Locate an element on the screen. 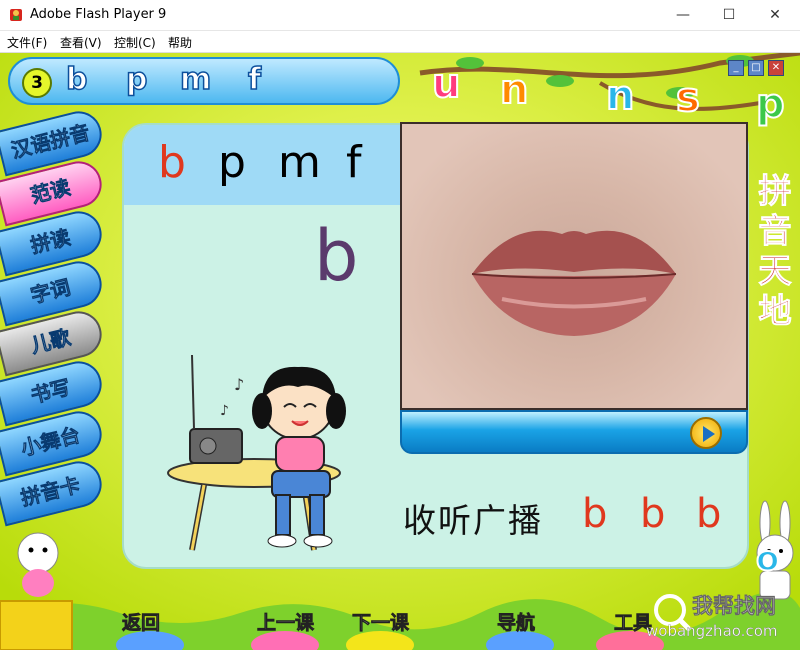 Image resolution: width=800 pixels, height=650 pixels. watermark-text: 我帮找网 is located at coordinates (734, 606).